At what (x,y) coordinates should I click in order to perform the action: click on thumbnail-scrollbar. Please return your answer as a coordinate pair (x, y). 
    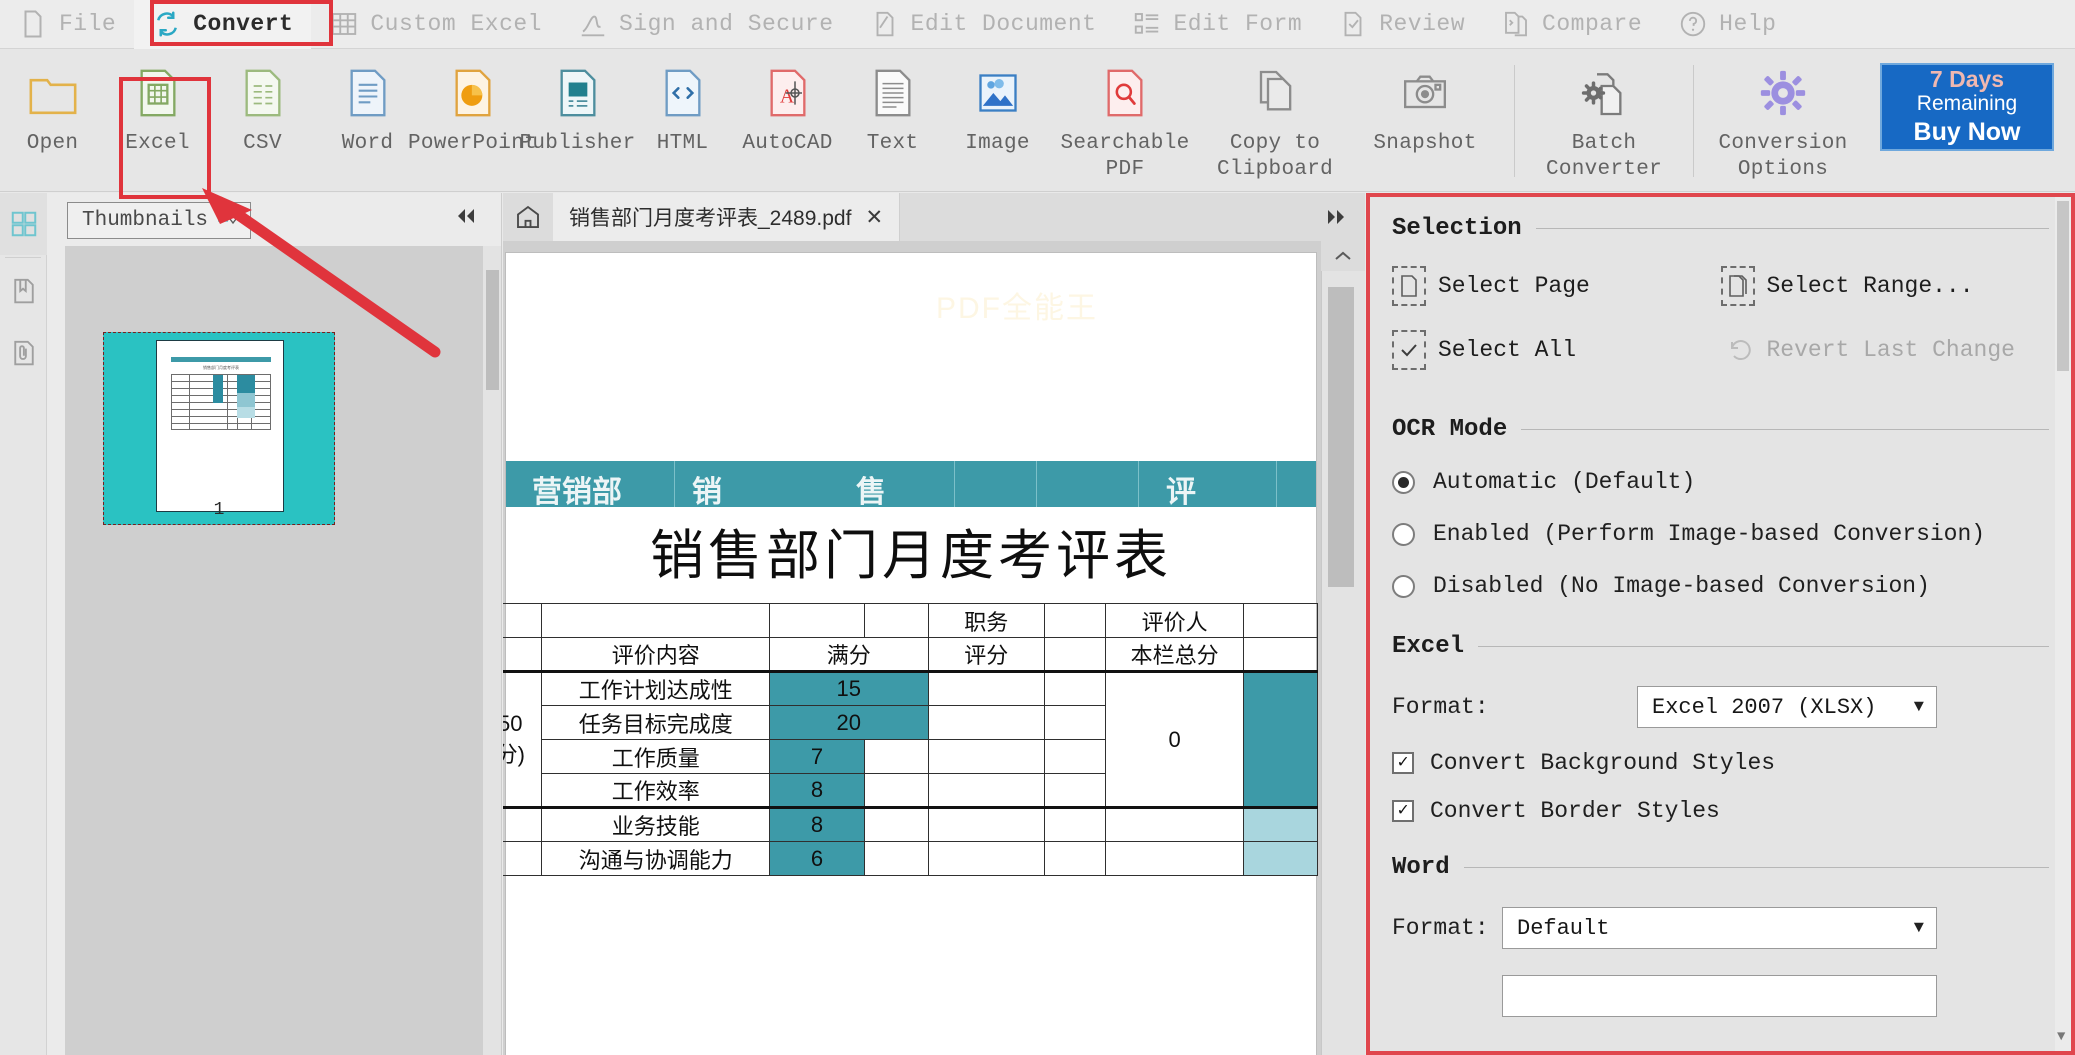
    Looking at the image, I should click on (492, 650).